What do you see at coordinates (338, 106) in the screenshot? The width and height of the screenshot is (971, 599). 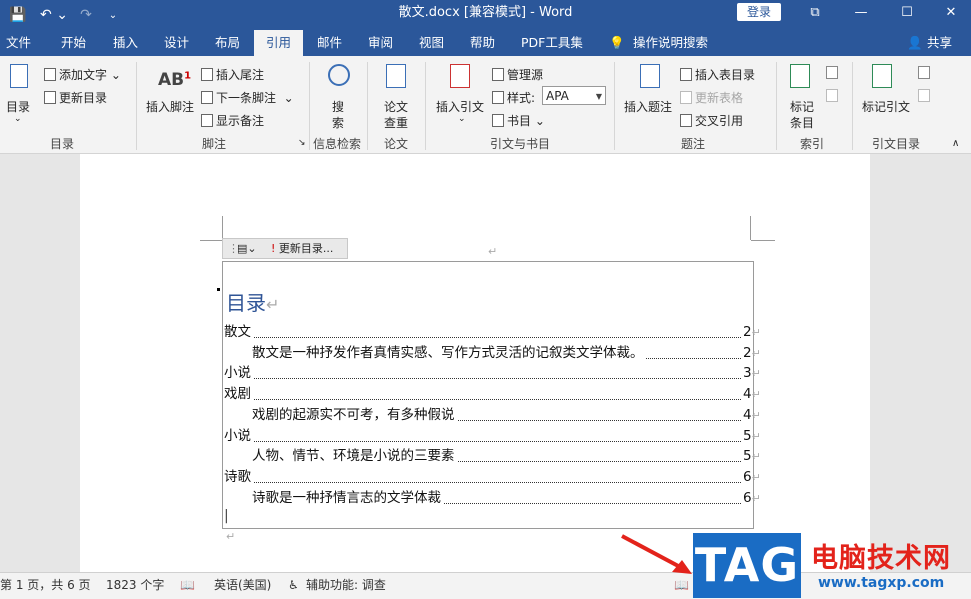 I see `search-button: 搜` at bounding box center [338, 106].